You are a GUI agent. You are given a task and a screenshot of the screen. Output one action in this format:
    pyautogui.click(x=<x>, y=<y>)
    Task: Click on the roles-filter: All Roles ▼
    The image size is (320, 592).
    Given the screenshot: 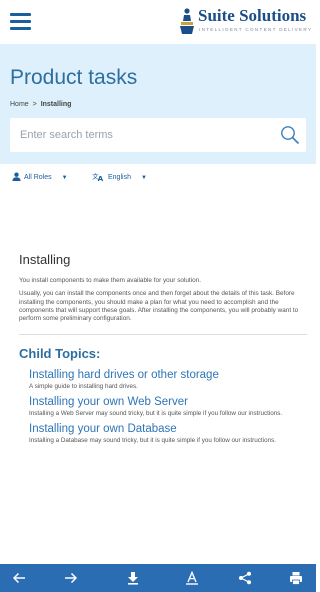 What is the action you would take?
    pyautogui.click(x=40, y=176)
    